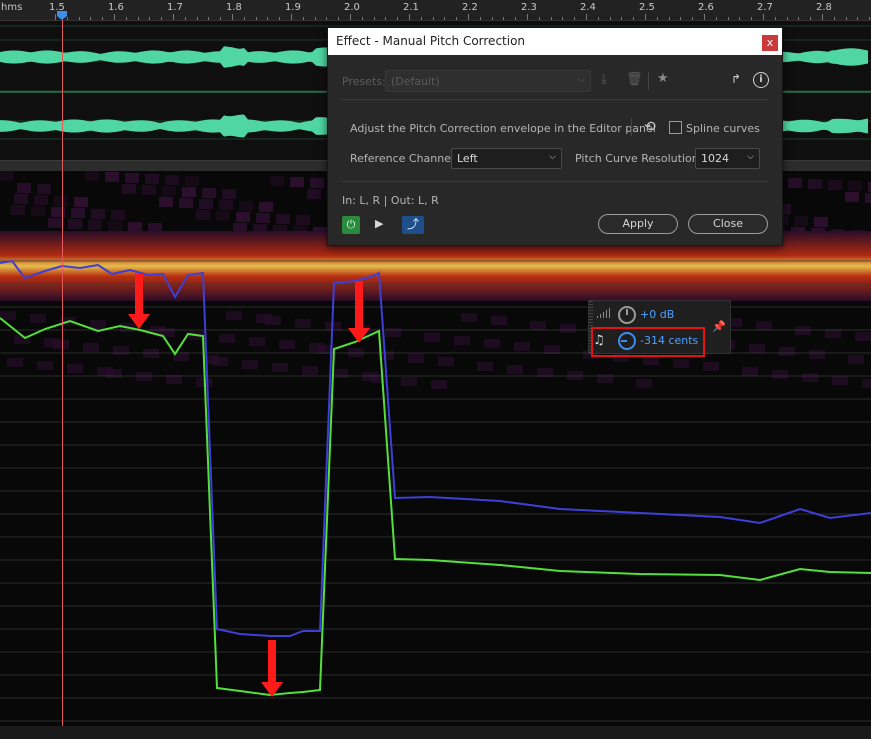 This screenshot has width=871, height=739. Describe the element at coordinates (627, 315) in the screenshot. I see `gain-knob` at that location.